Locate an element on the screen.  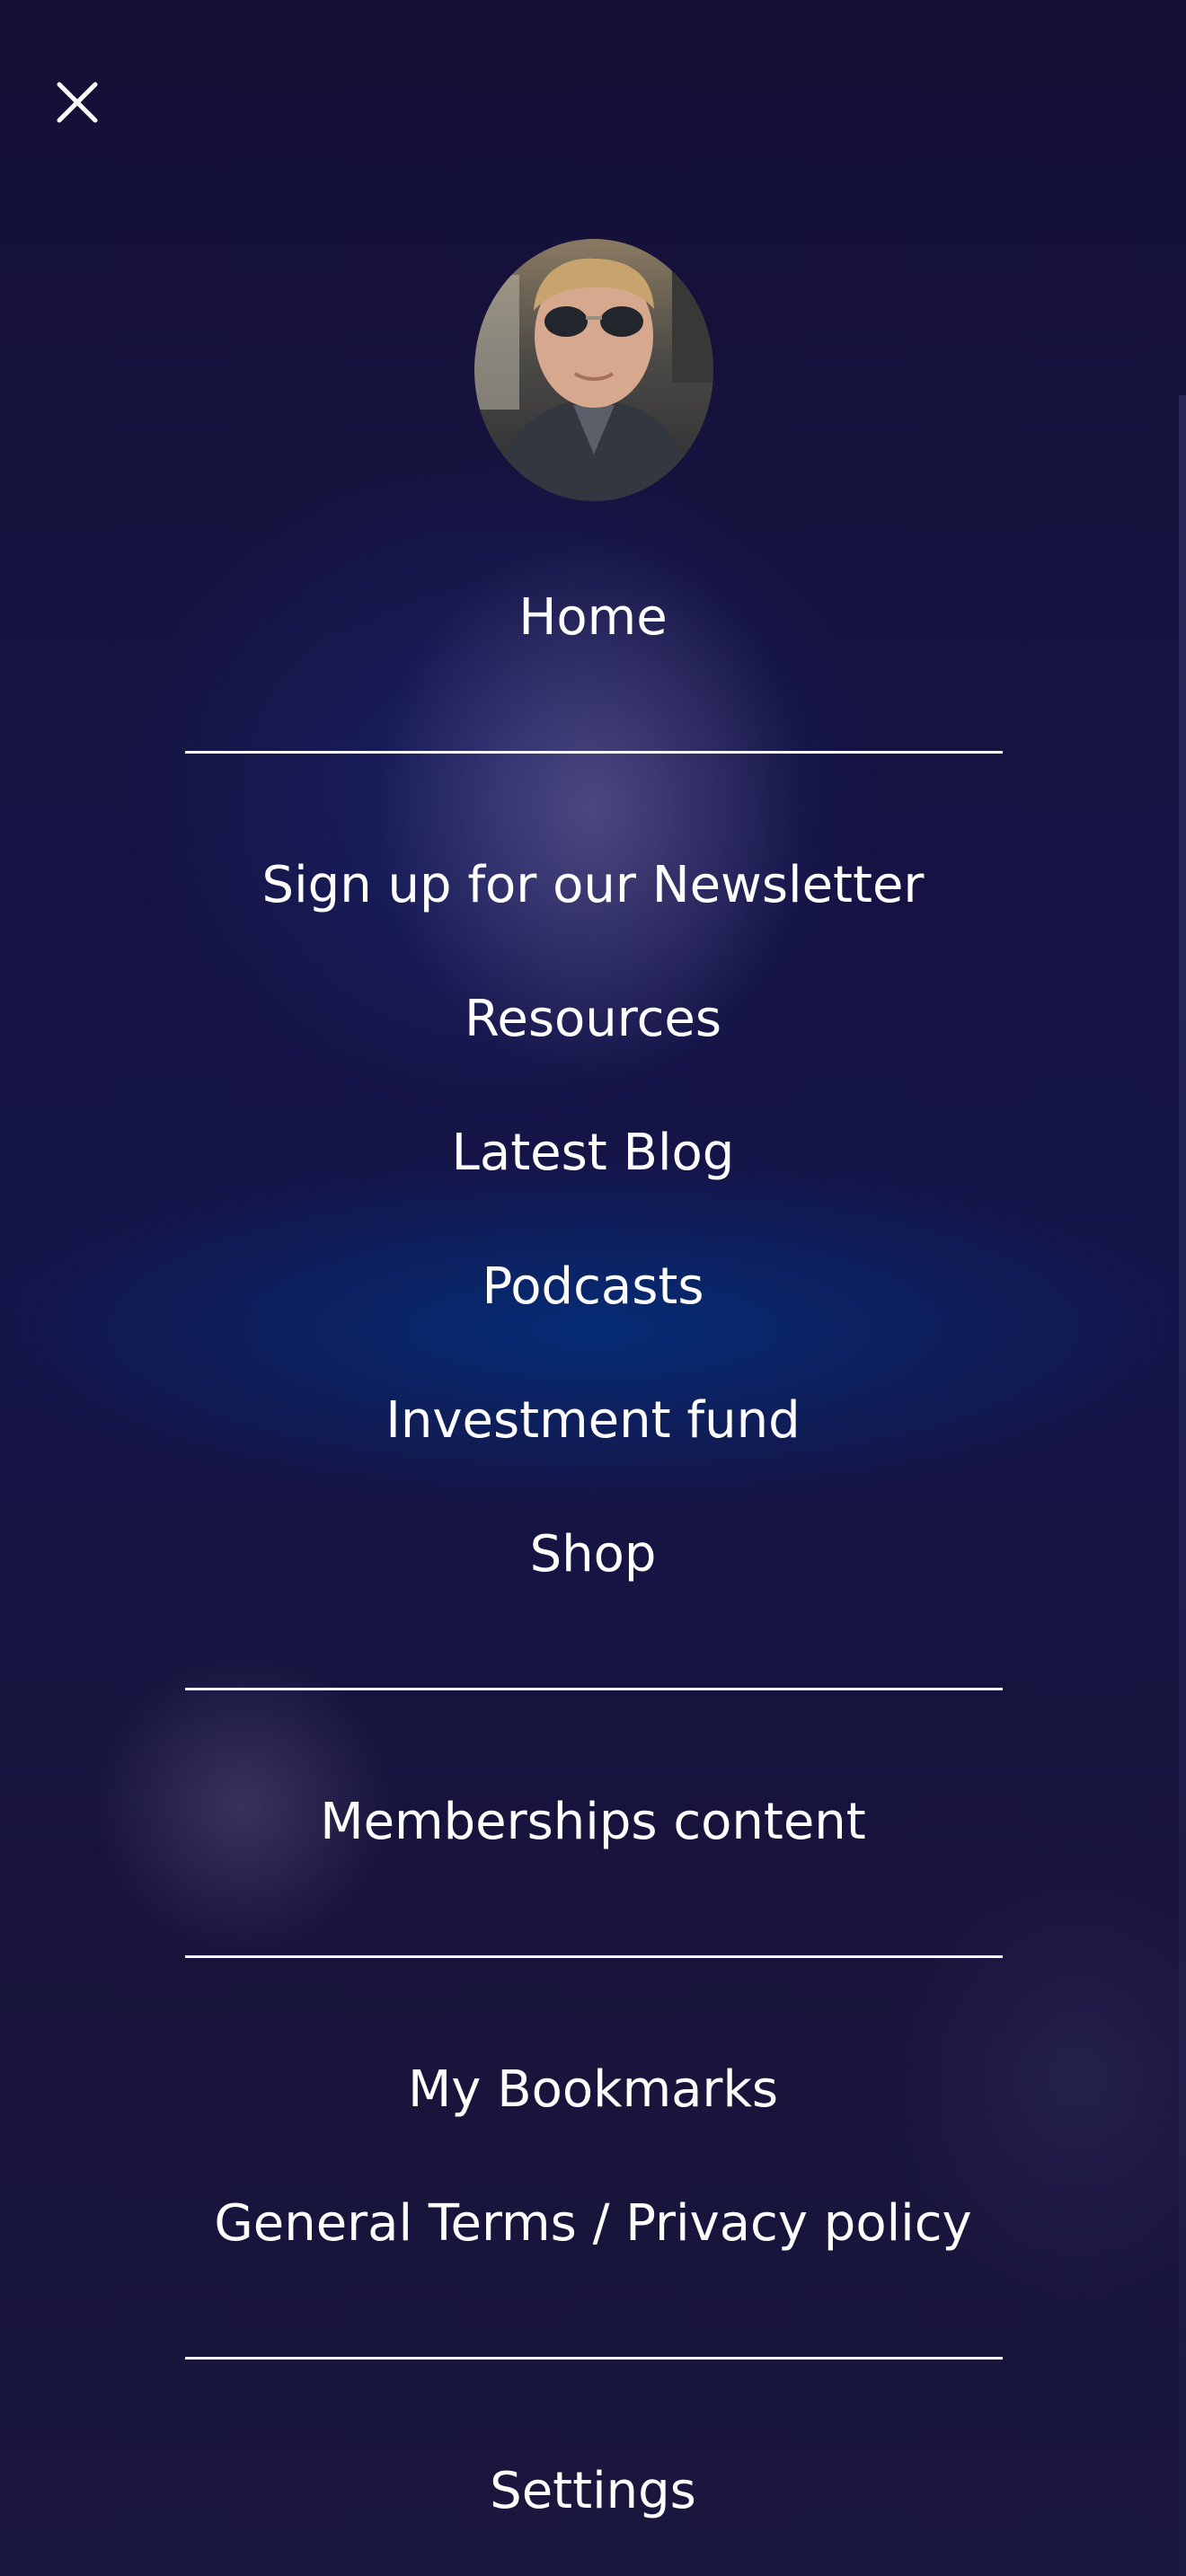
close-button is located at coordinates (77, 102).